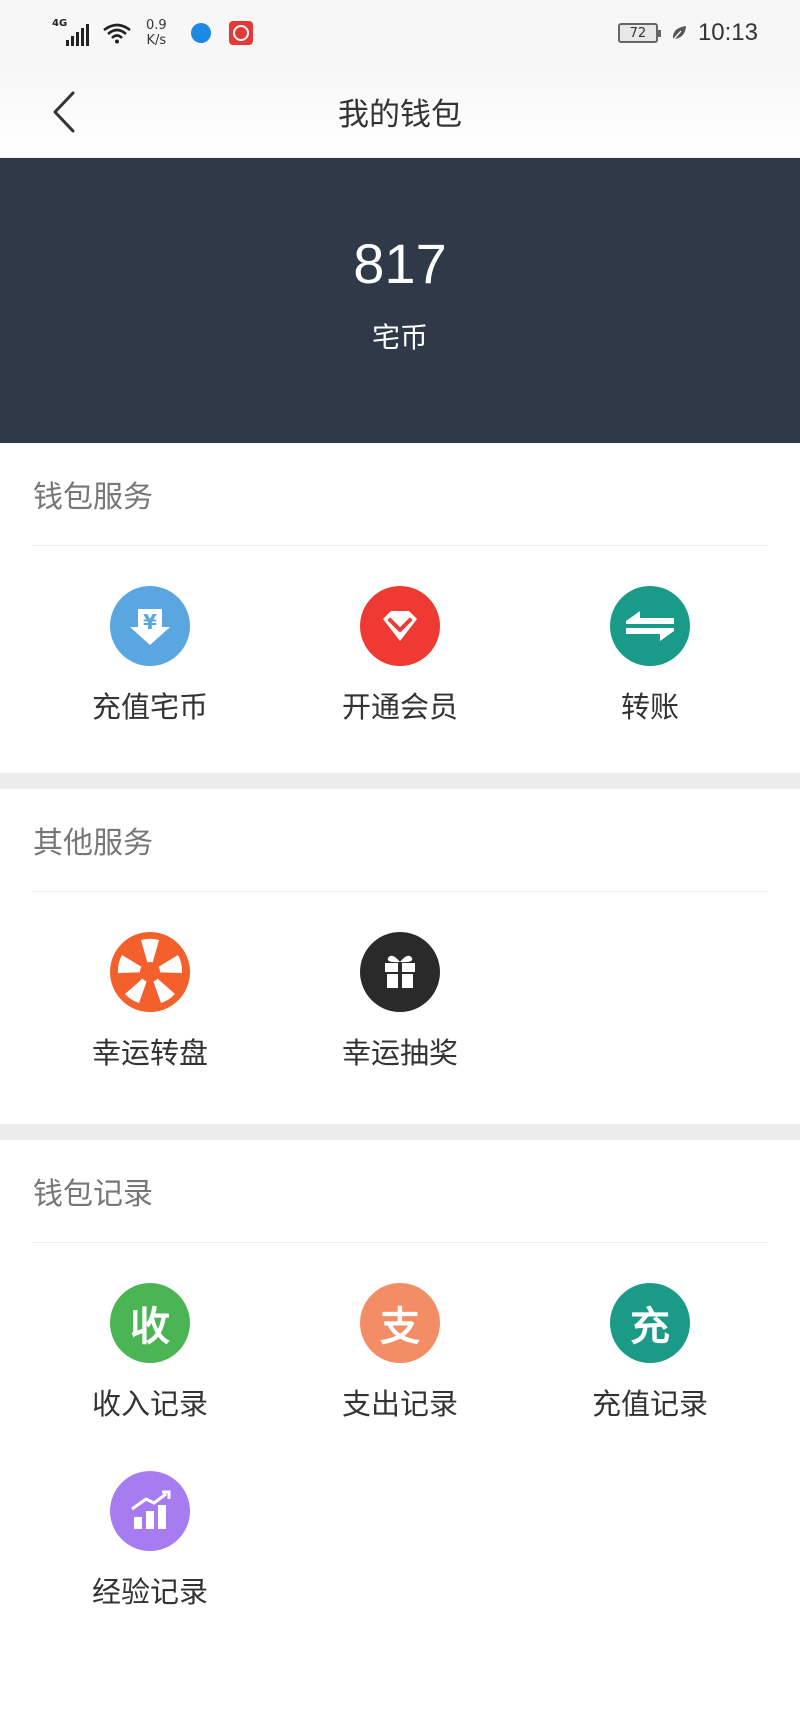 This screenshot has width=800, height=1733. I want to click on expense-records-button: 支 支出记录, so click(400, 1353).